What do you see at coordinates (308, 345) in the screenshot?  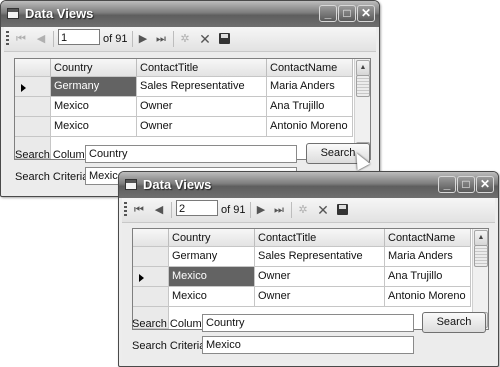 I see `search-criteria-input: Mexico` at bounding box center [308, 345].